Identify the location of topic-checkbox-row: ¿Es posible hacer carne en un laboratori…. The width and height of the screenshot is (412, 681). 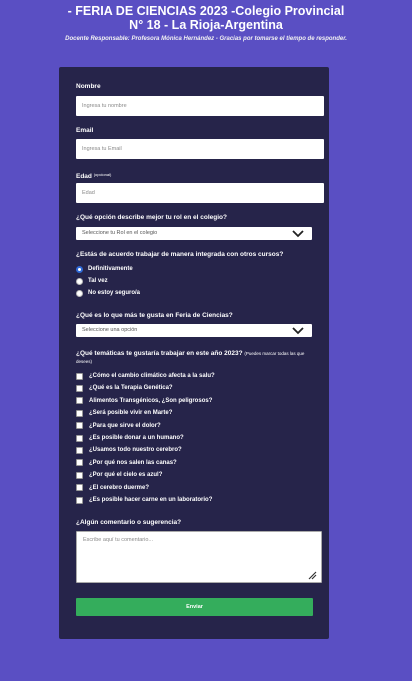
(144, 500).